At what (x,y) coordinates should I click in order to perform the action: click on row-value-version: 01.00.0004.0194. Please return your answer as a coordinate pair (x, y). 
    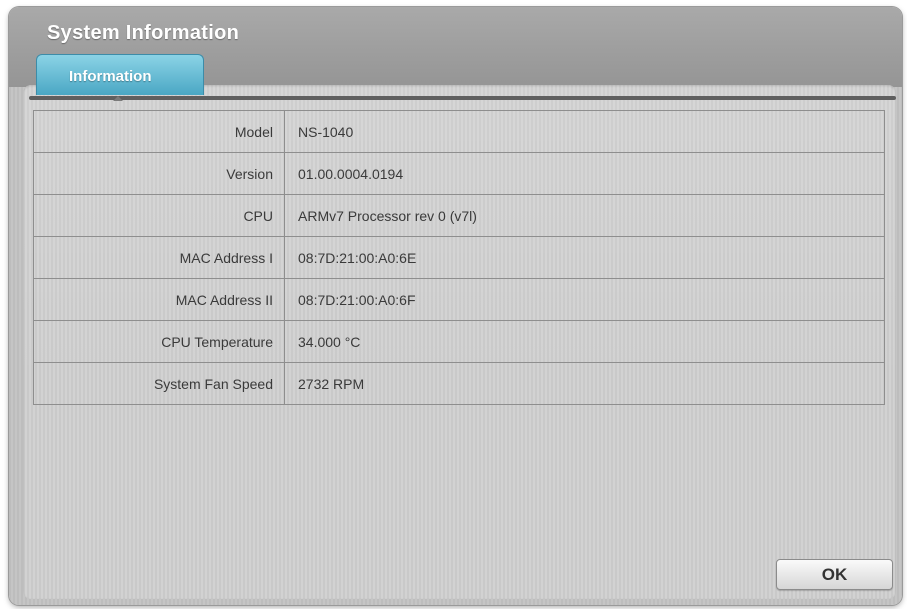
    Looking at the image, I should click on (584, 173).